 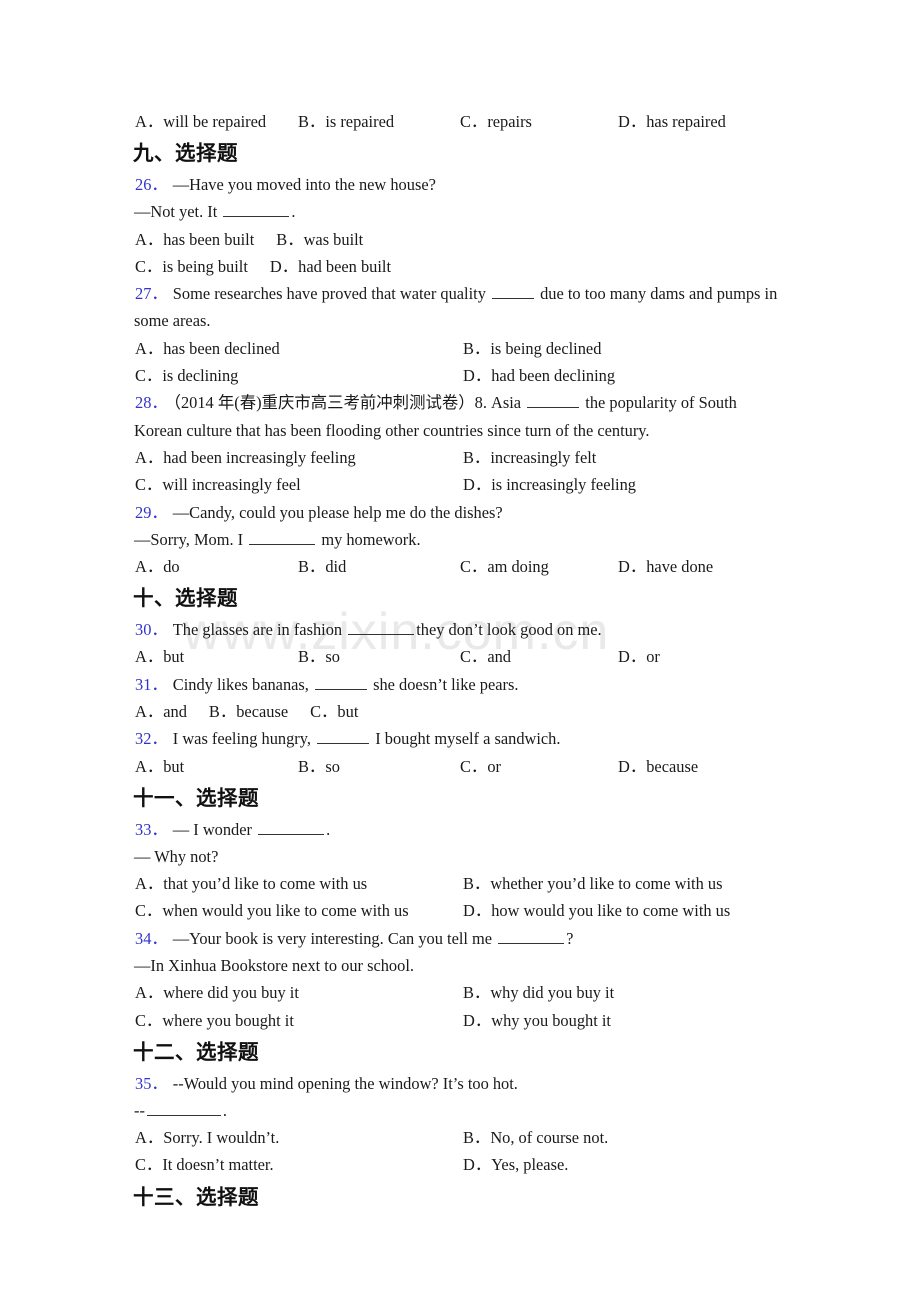 I want to click on question-31-text-pre: Cindy likes bananas,, so click(x=242, y=684).